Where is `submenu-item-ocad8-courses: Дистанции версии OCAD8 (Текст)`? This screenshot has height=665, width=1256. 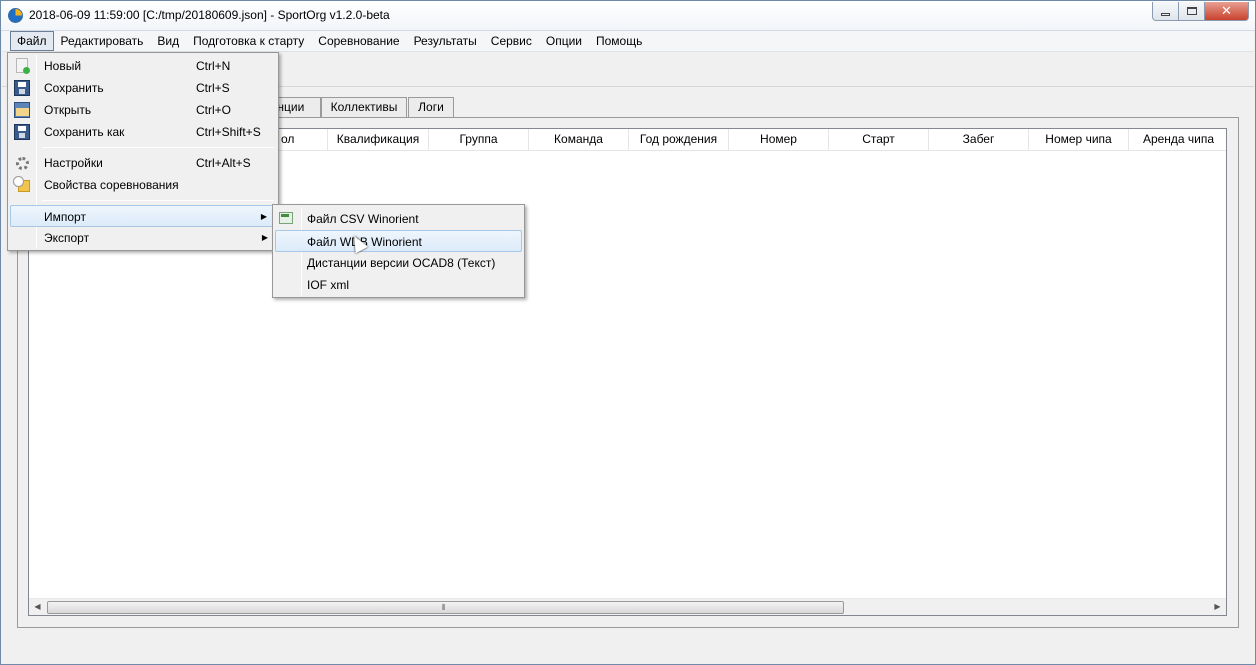
submenu-item-ocad8-courses: Дистанции версии OCAD8 (Текст) is located at coordinates (398, 263).